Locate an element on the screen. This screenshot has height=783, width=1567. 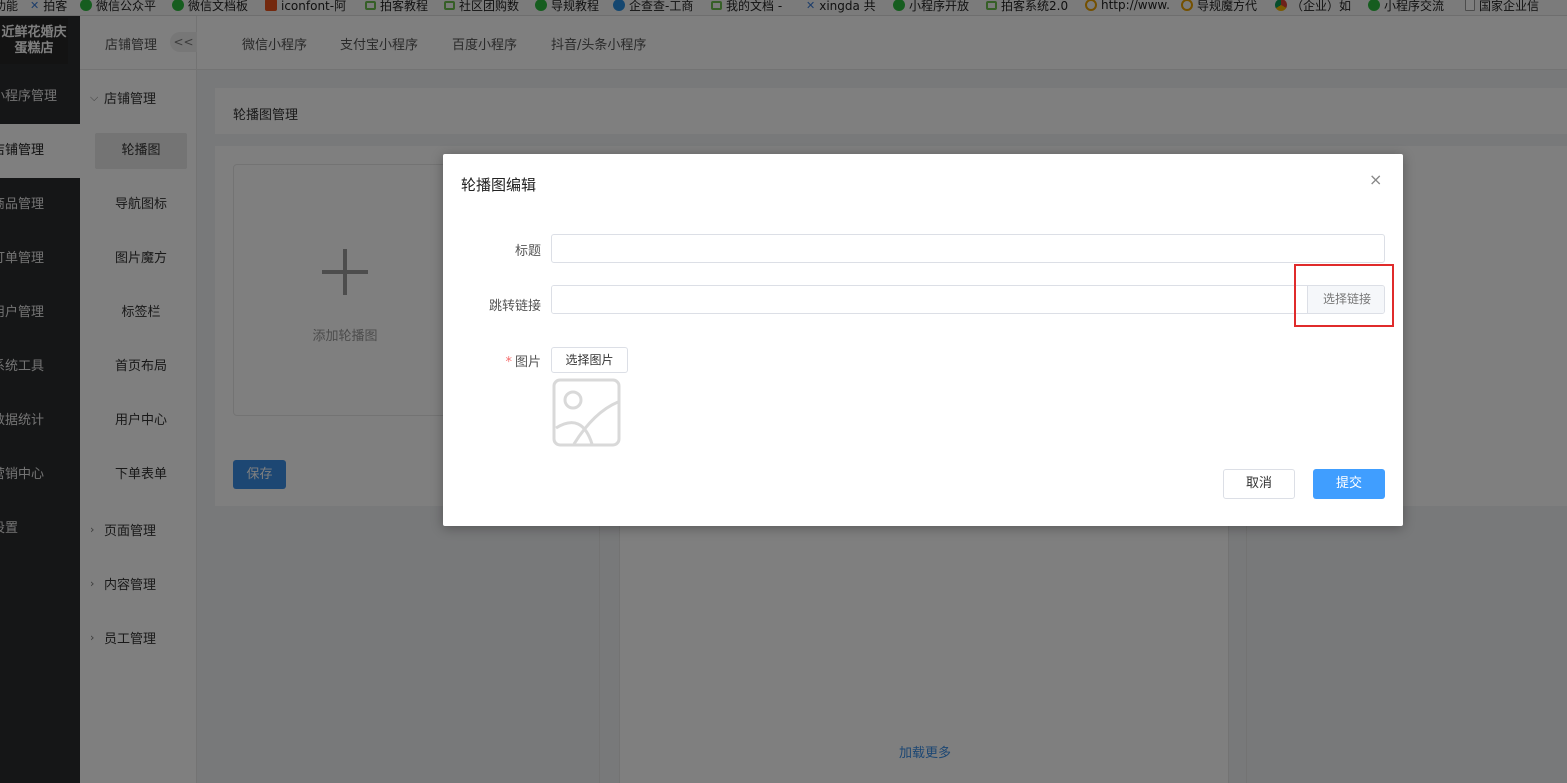
link-input-group: 选择链接 is located at coordinates (968, 299).